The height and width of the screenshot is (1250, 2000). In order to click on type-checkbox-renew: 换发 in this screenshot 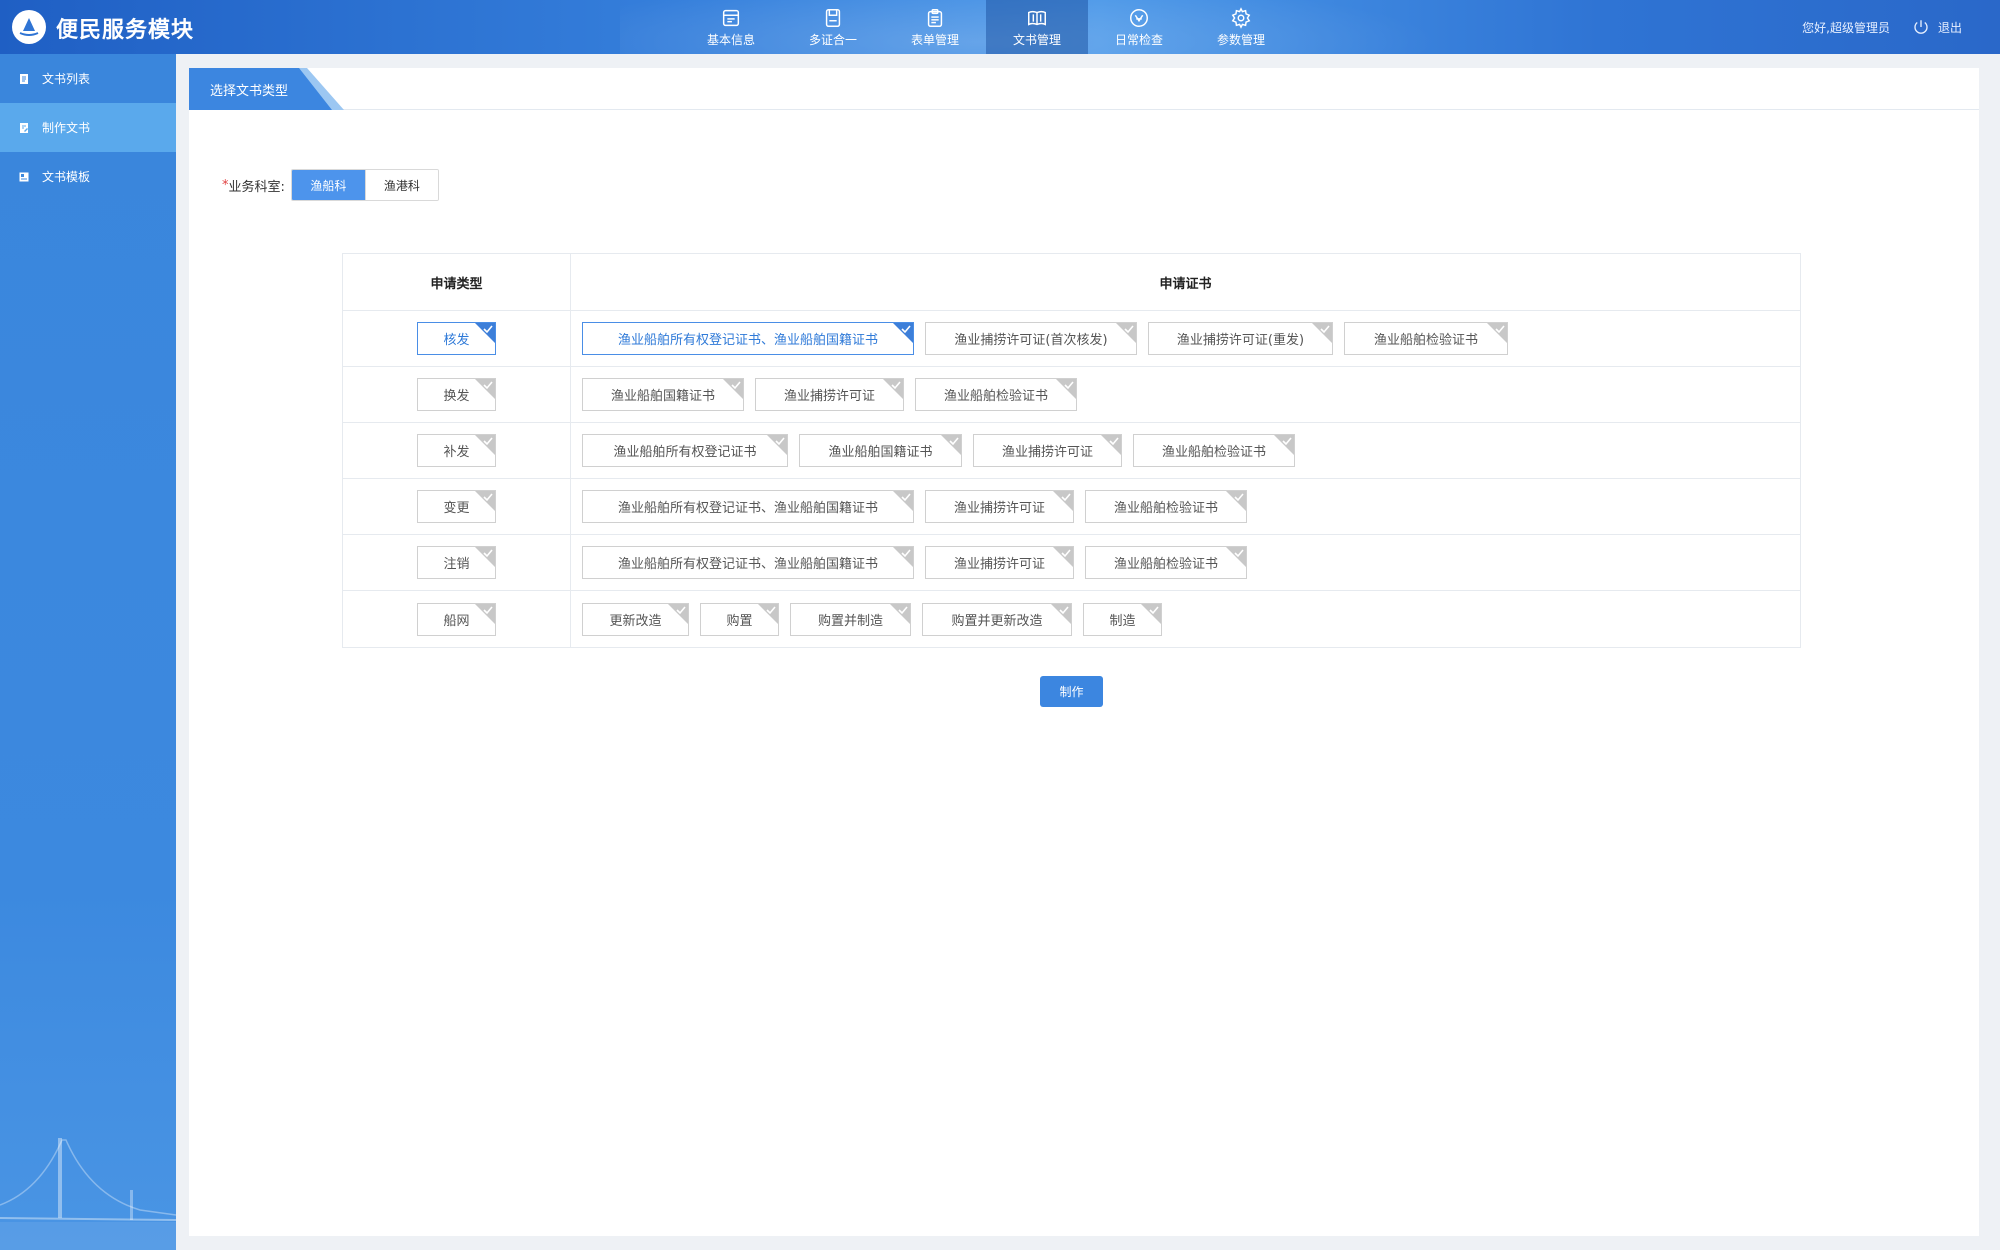, I will do `click(456, 394)`.